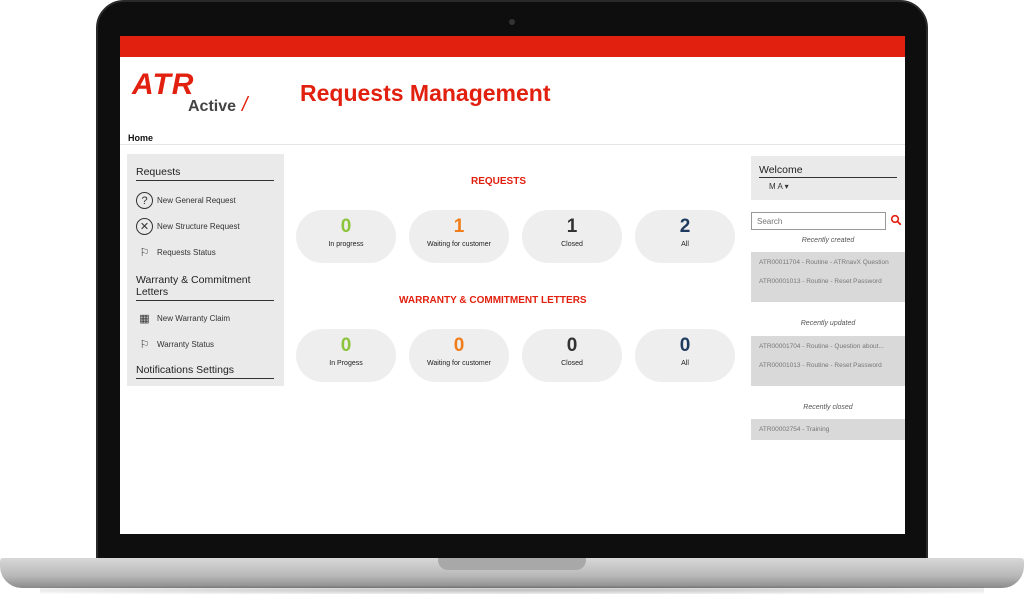 Image resolution: width=1024 pixels, height=602 pixels. I want to click on page-title: Requests Management, so click(425, 93).